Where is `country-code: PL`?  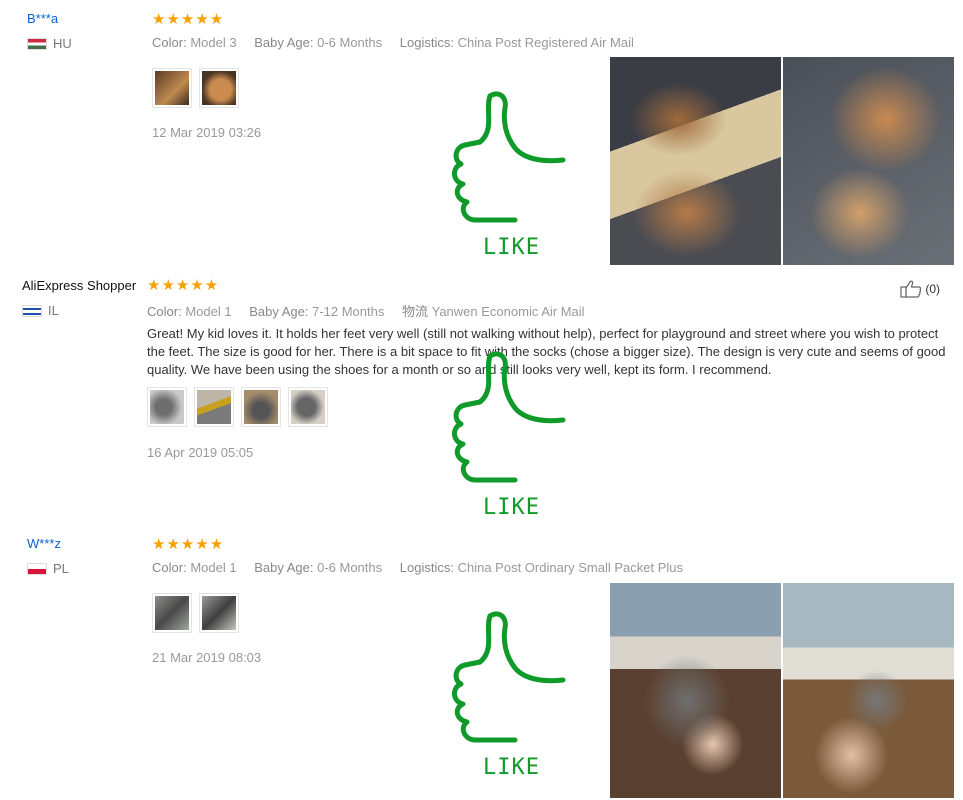
country-code: PL is located at coordinates (61, 568).